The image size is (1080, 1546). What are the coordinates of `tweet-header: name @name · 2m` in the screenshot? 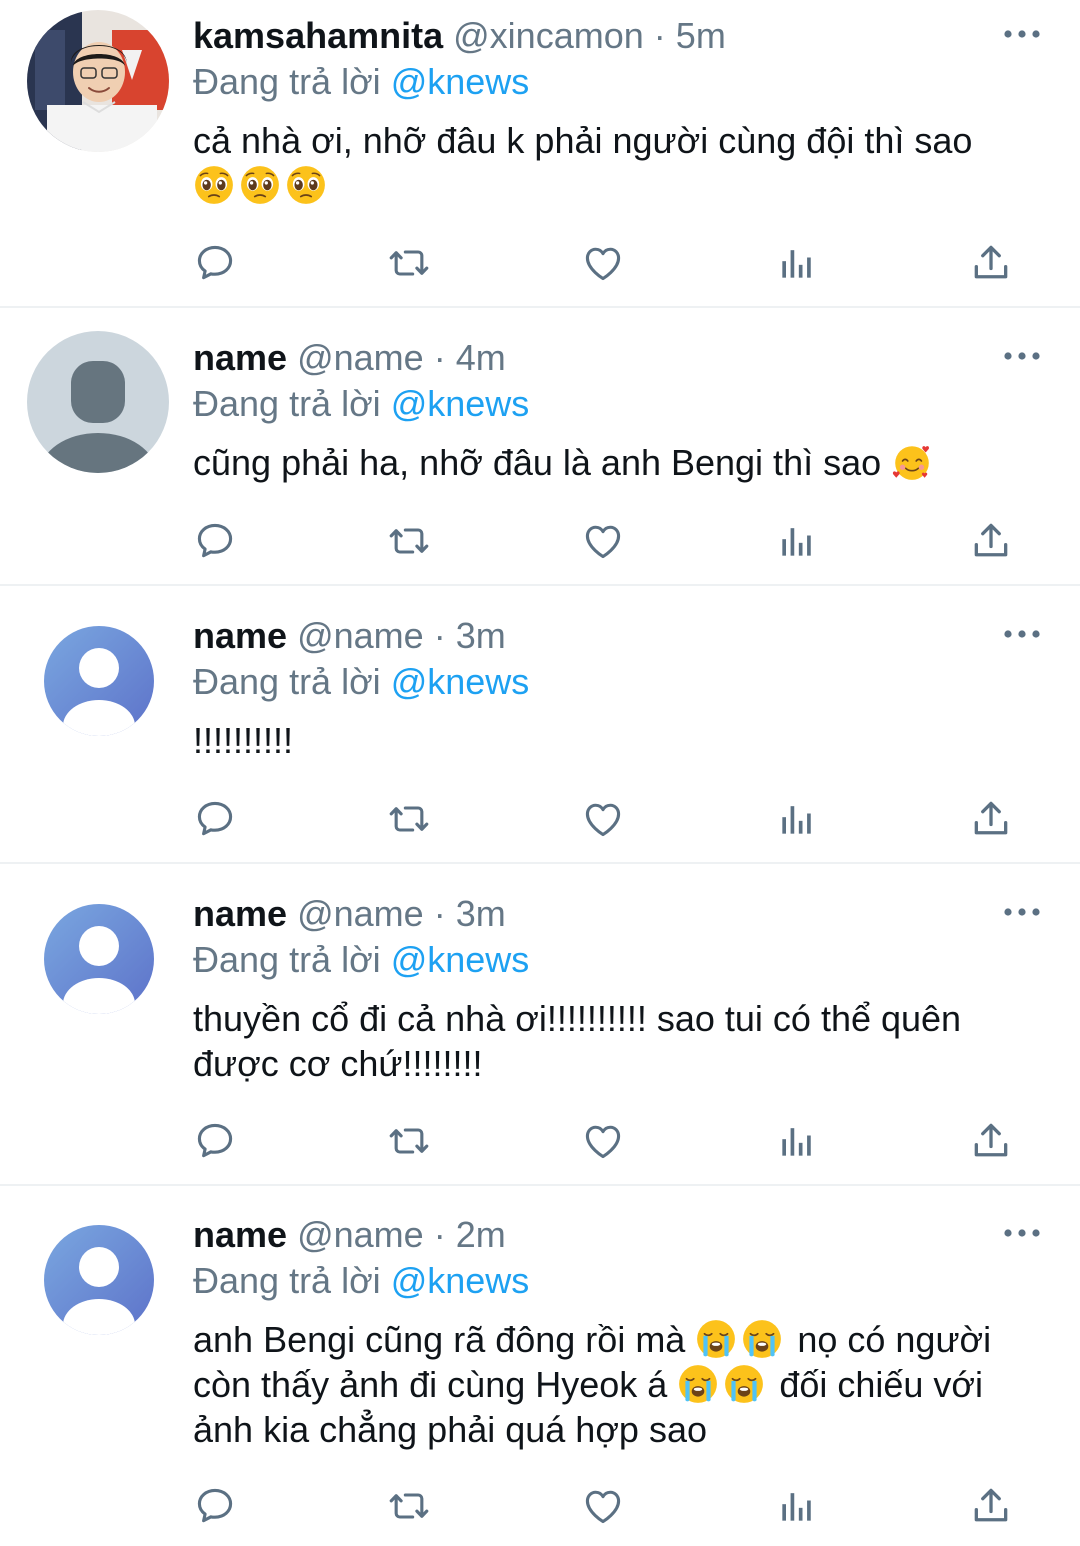 It's located at (616, 1235).